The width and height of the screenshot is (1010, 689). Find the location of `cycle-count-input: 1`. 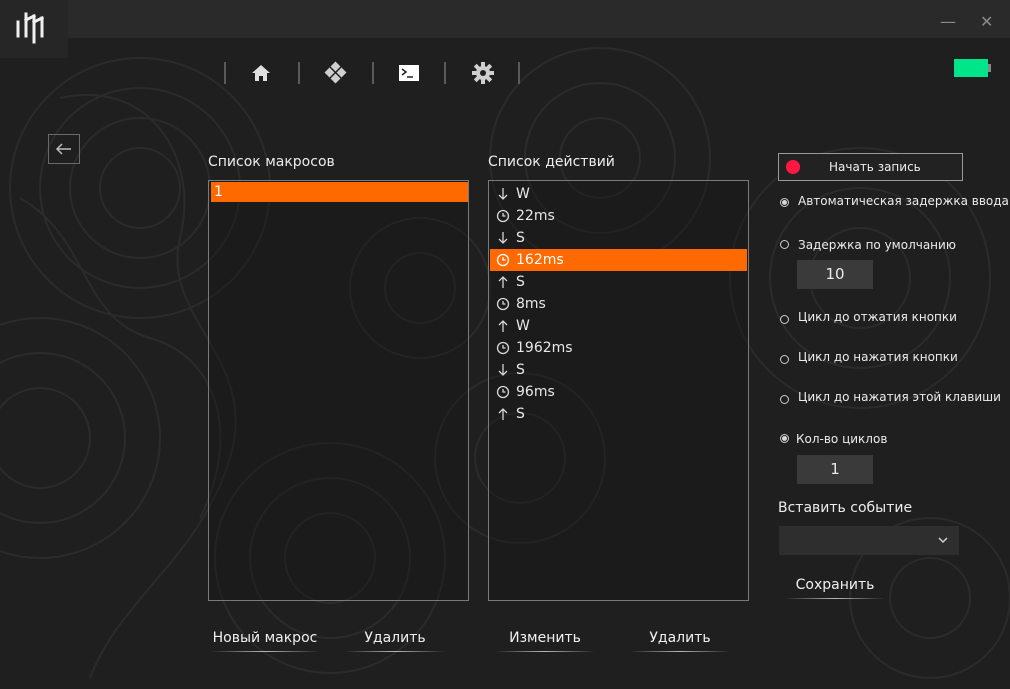

cycle-count-input: 1 is located at coordinates (835, 469).